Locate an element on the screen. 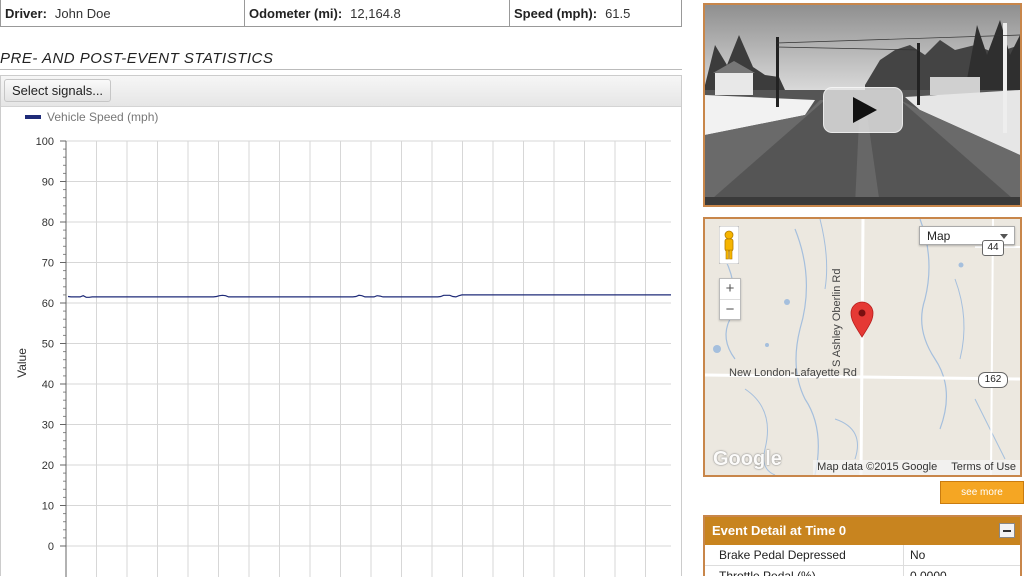 The width and height of the screenshot is (1024, 577). speed-label: Speed (mph): is located at coordinates (556, 13).